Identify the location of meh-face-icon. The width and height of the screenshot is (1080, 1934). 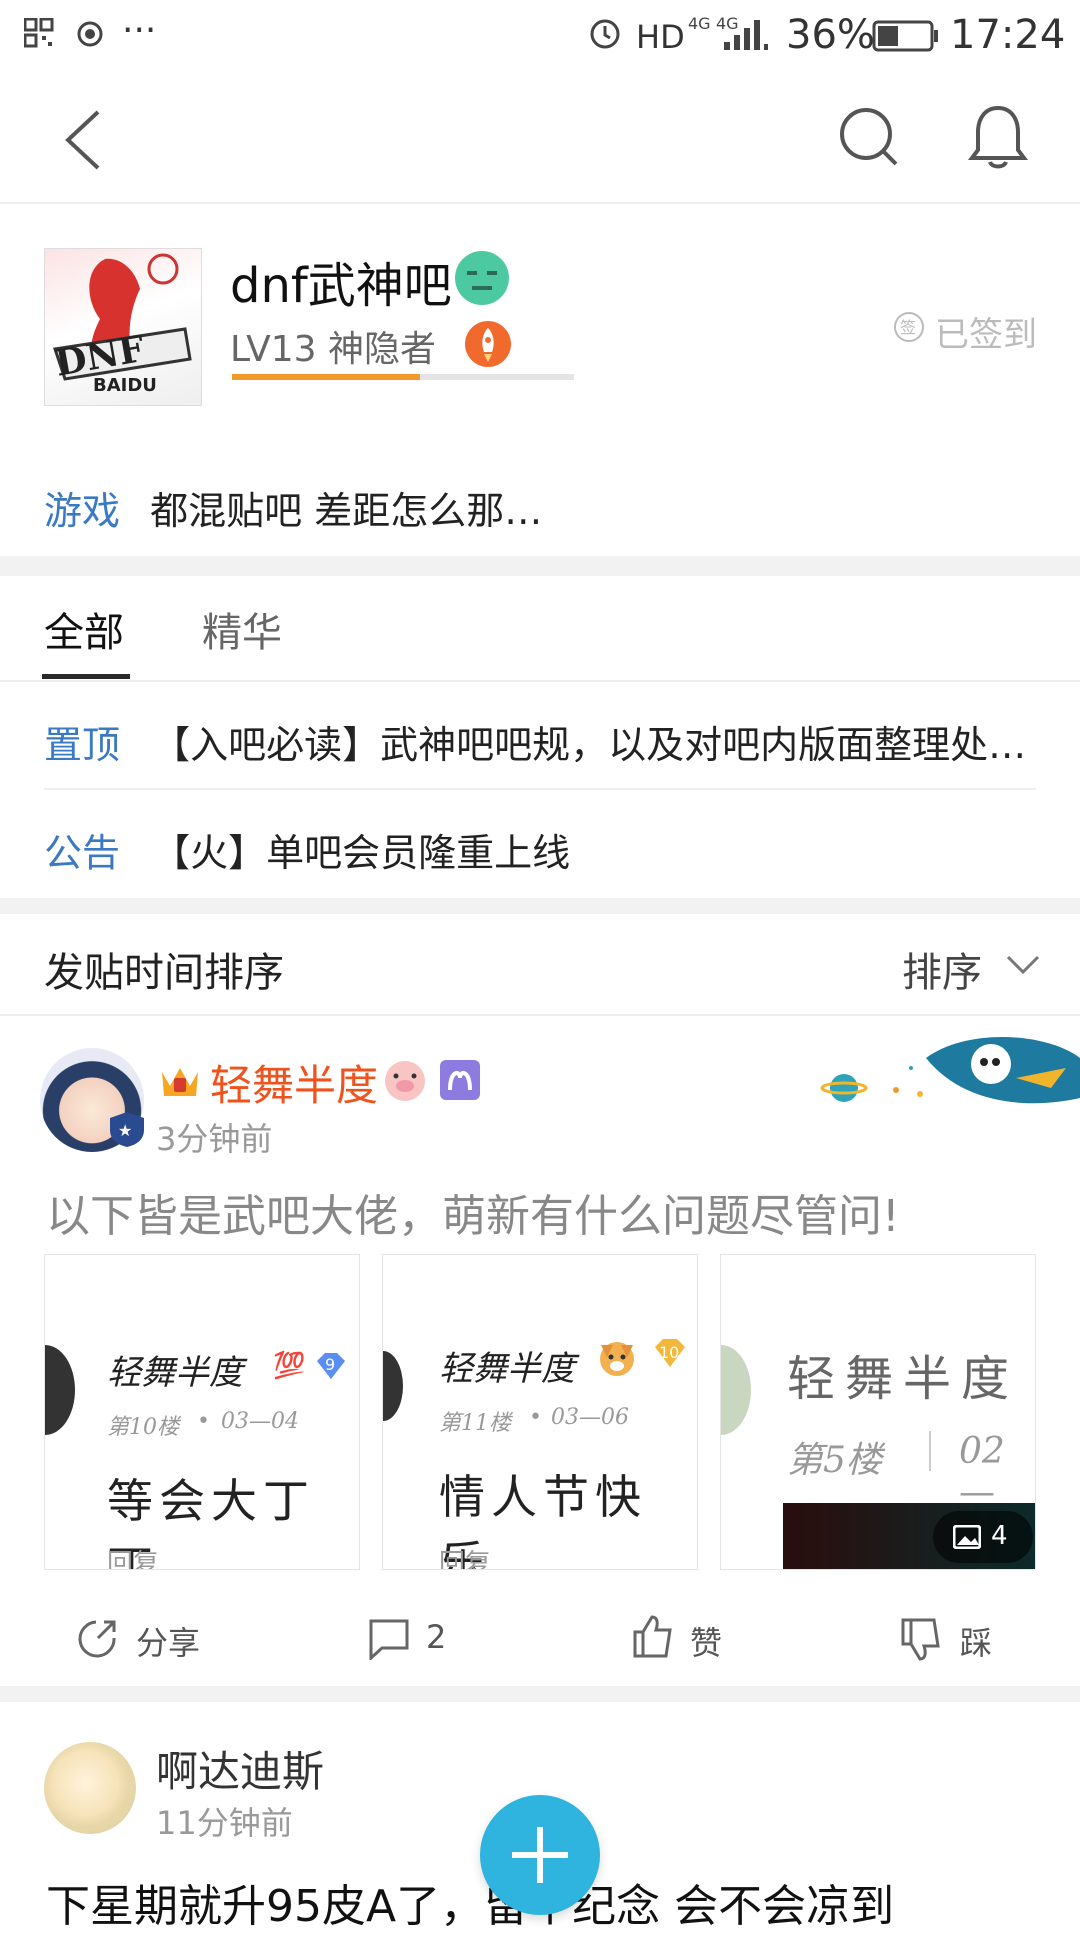
(482, 278).